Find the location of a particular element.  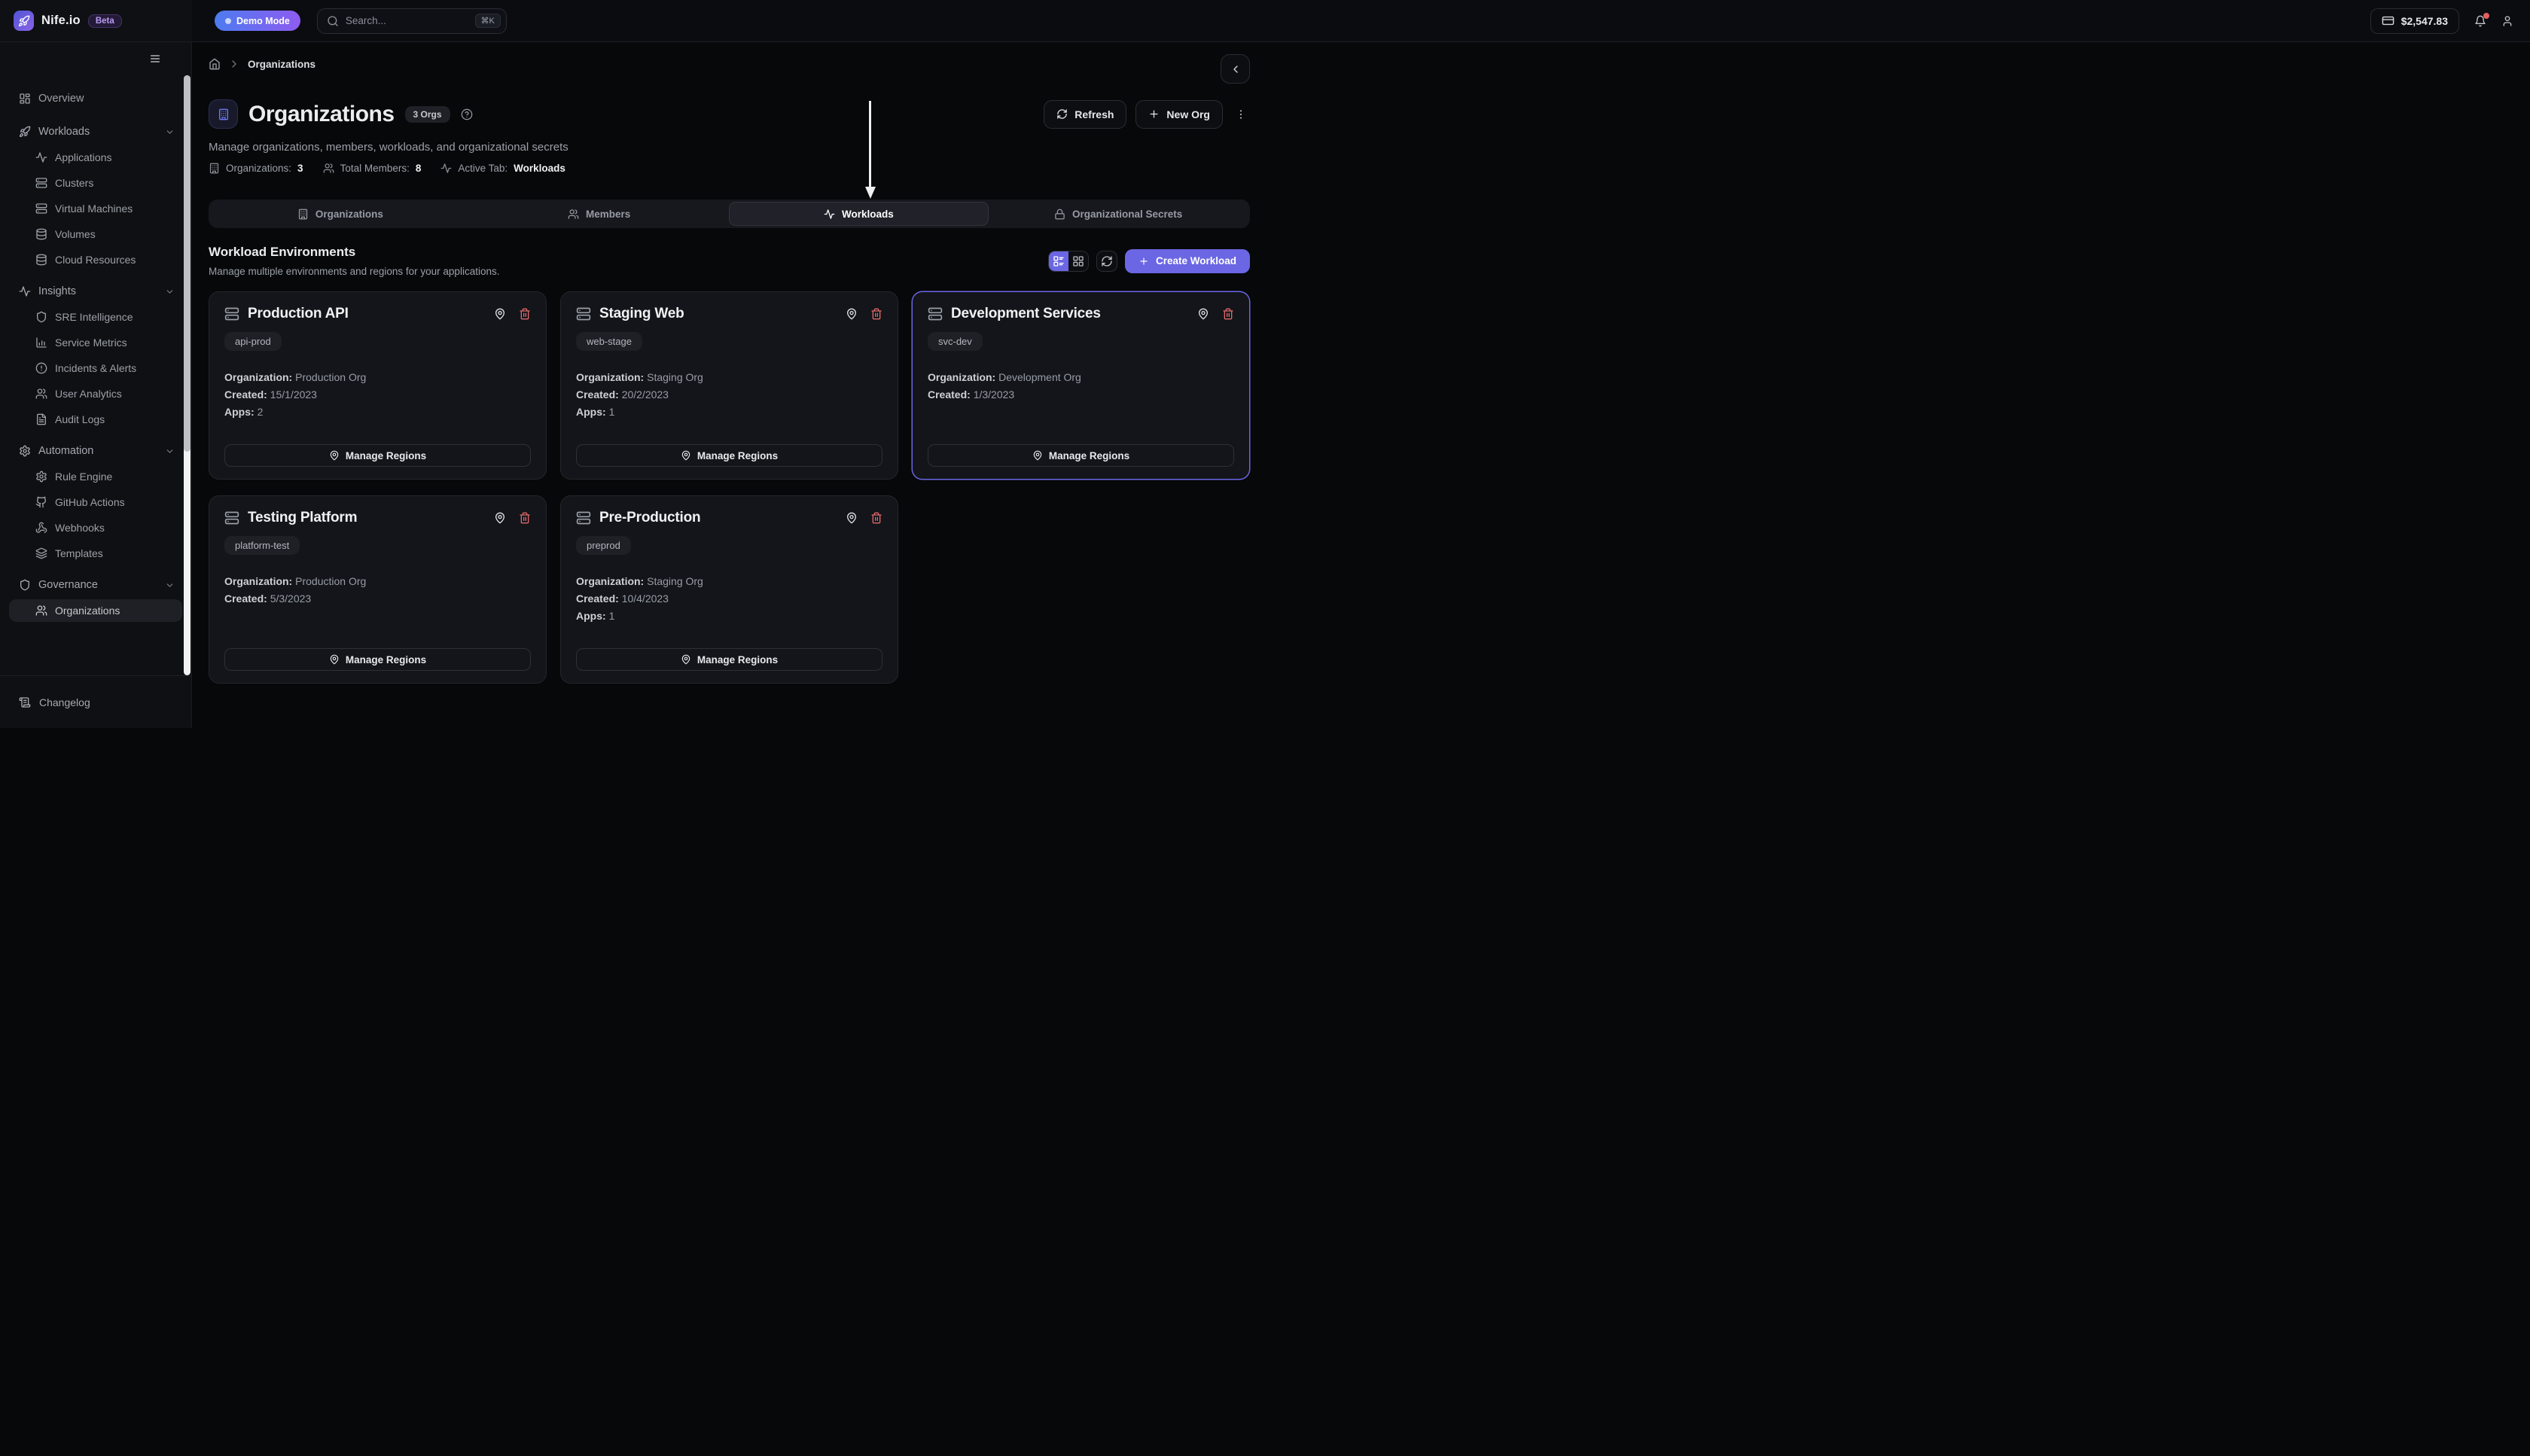

notifications-button is located at coordinates (2482, 19).